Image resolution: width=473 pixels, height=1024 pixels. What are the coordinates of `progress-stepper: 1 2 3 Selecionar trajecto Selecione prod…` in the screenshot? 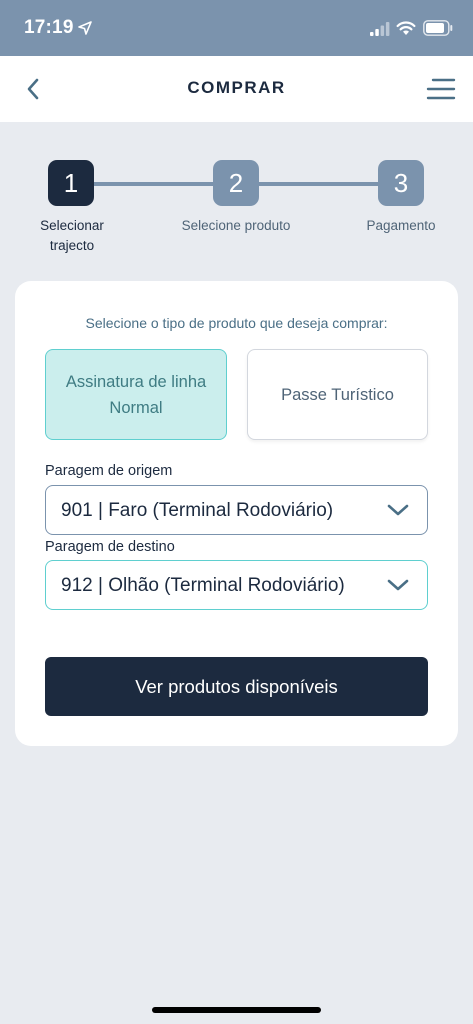 It's located at (236, 210).